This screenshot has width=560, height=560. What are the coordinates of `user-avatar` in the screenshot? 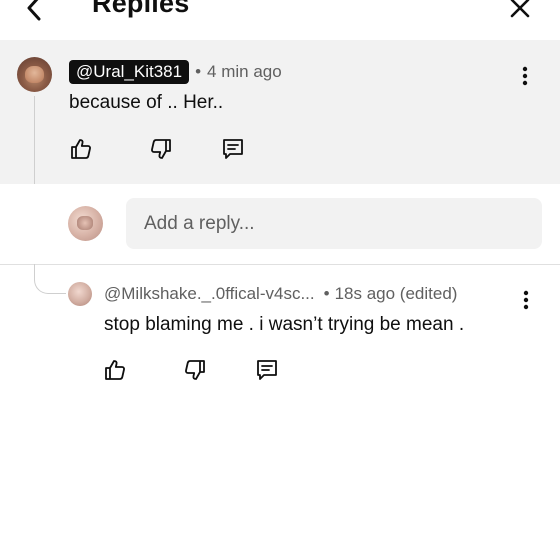 It's located at (85, 223).